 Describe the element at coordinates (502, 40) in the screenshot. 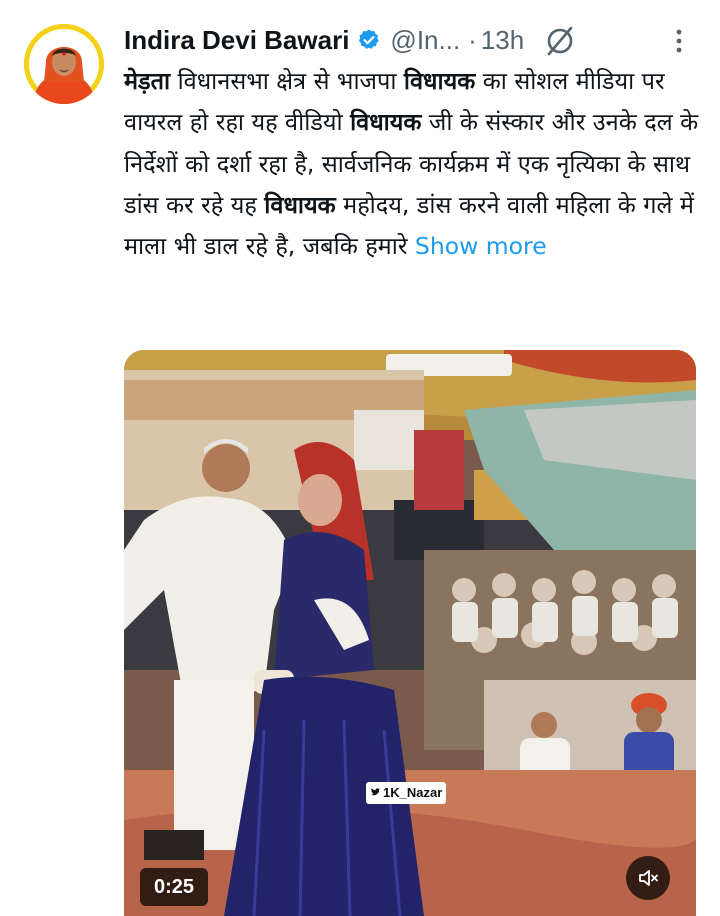

I see `timestamp: 13h` at that location.